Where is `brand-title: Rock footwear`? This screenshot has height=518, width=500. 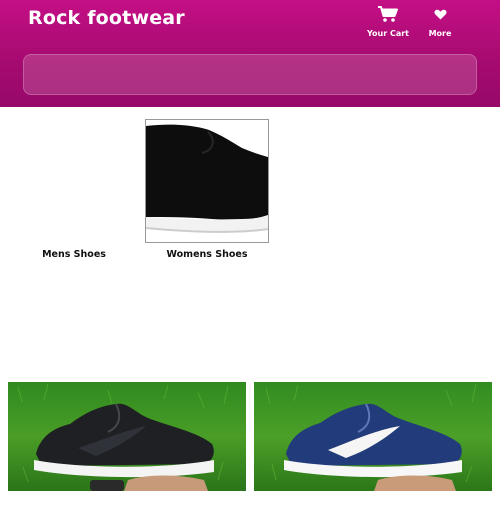
brand-title: Rock footwear is located at coordinates (106, 18).